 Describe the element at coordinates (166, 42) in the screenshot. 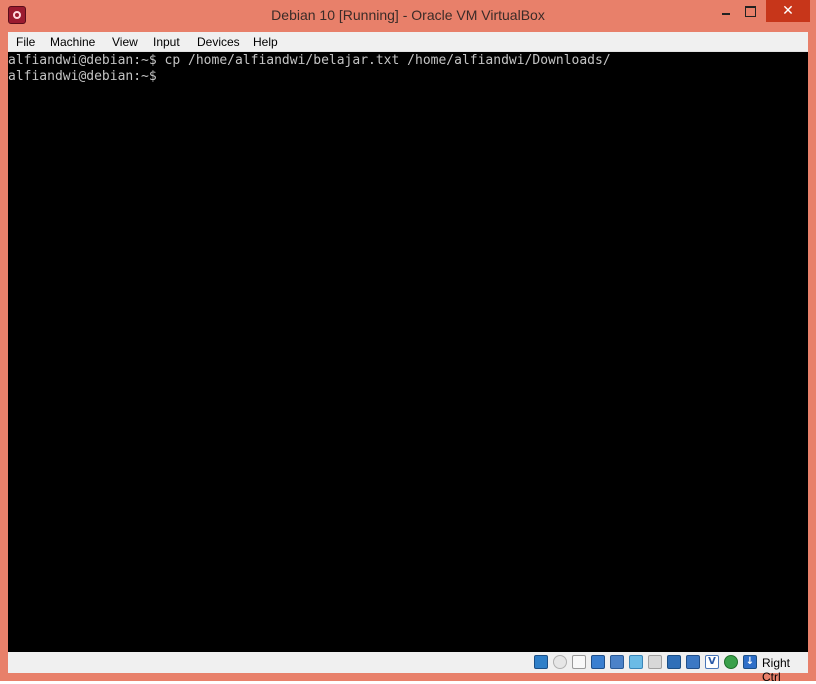

I see `menu-input: Input` at that location.